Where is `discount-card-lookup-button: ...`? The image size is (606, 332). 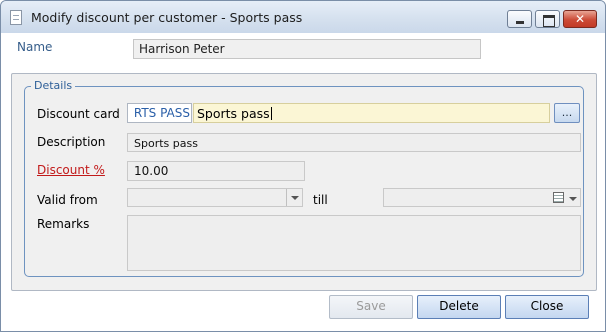 discount-card-lookup-button: ... is located at coordinates (567, 113).